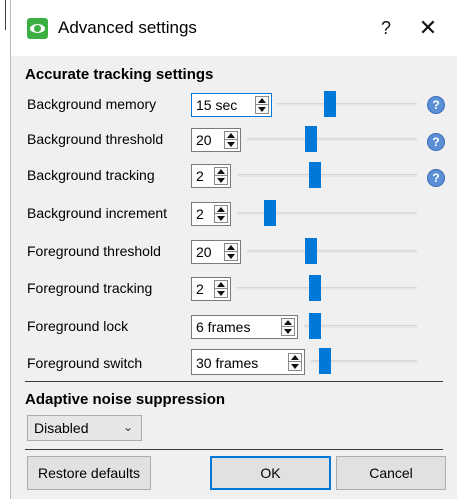  I want to click on background-memory-slider, so click(347, 105).